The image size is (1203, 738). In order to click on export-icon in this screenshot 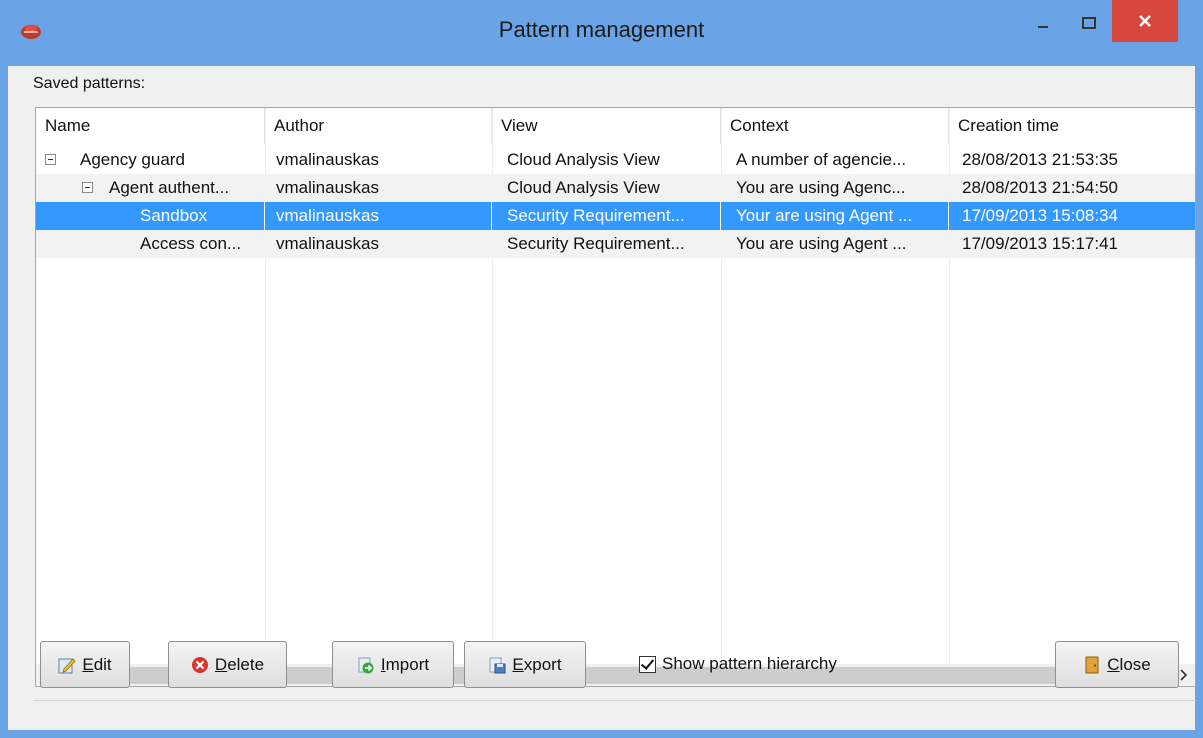, I will do `click(497, 665)`.